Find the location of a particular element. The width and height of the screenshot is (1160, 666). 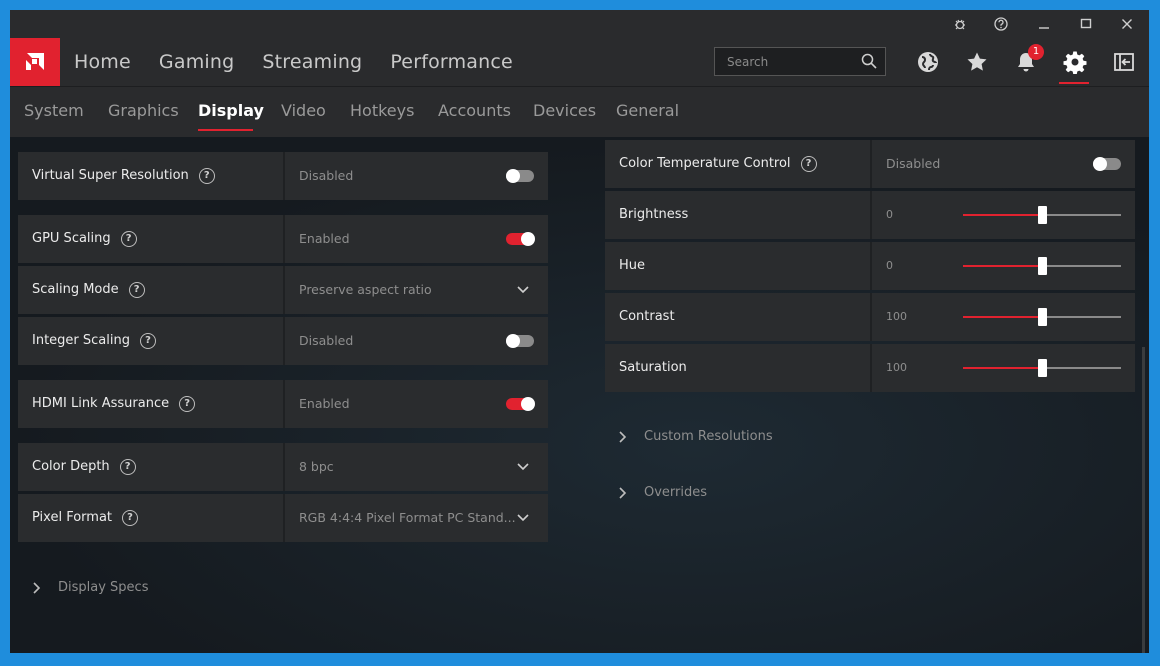

scrollbar is located at coordinates (1143, 500).